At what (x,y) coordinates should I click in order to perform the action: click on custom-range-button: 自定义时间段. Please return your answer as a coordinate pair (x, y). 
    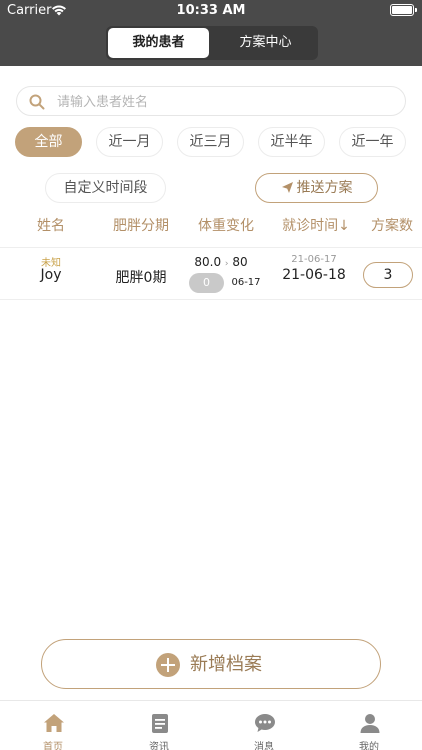
    Looking at the image, I should click on (105, 188).